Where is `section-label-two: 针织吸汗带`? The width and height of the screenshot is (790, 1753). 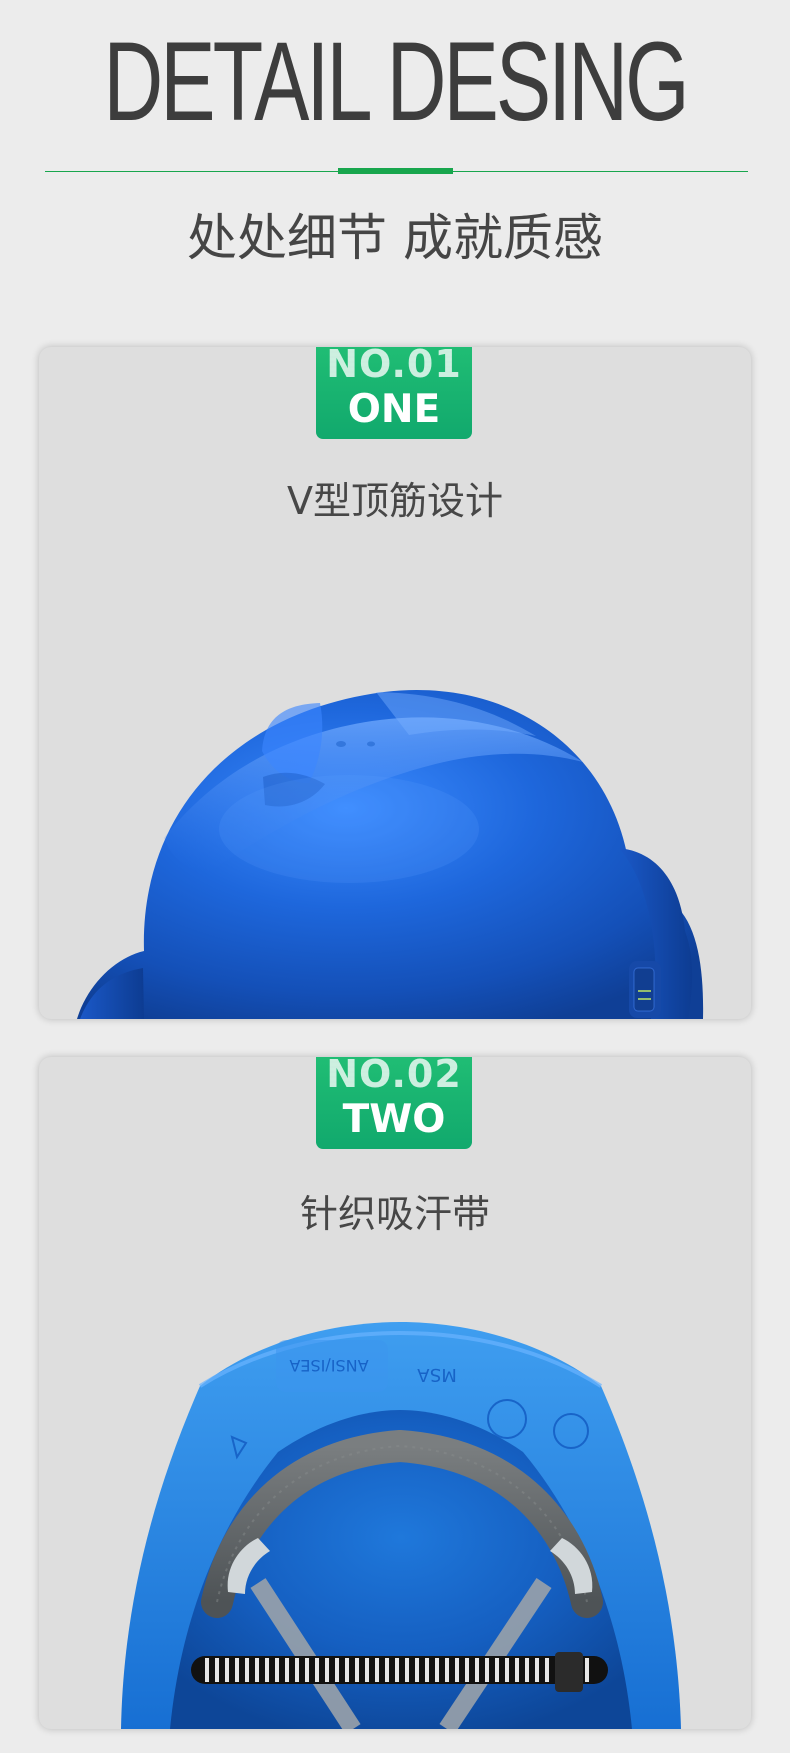
section-label-two: 针织吸汗带 is located at coordinates (394, 1214).